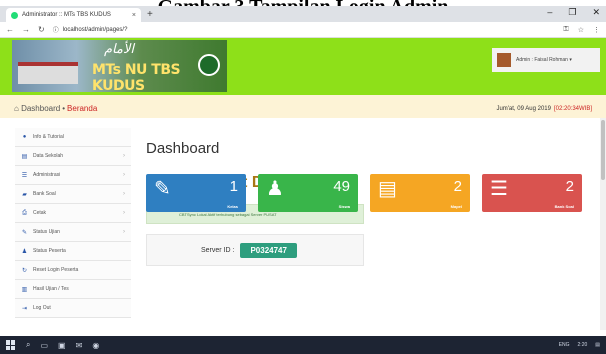 Image resolution: width=606 pixels, height=354 pixels. What do you see at coordinates (73, 175) in the screenshot?
I see `sidebar-item: ☰ Administrasi ›` at bounding box center [73, 175].